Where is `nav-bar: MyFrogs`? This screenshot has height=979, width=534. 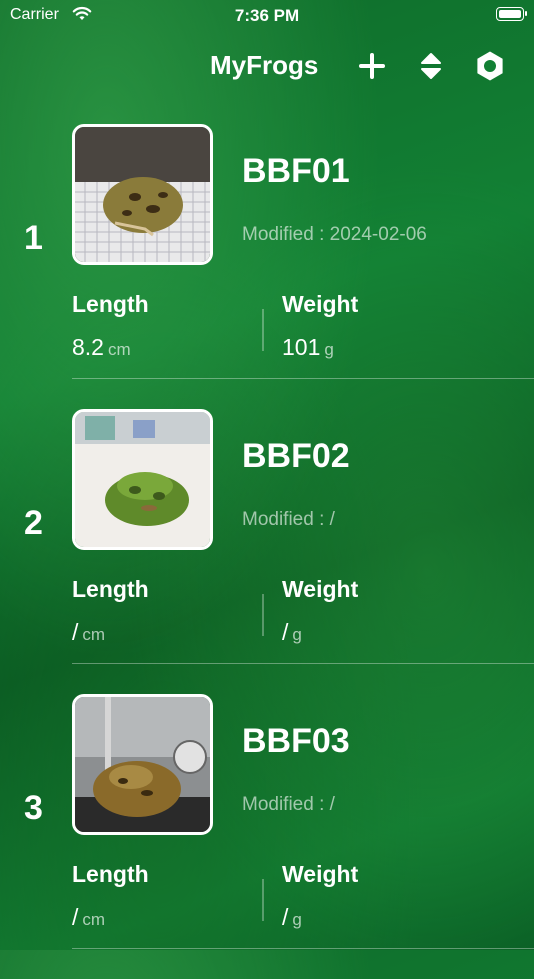 nav-bar: MyFrogs is located at coordinates (267, 65).